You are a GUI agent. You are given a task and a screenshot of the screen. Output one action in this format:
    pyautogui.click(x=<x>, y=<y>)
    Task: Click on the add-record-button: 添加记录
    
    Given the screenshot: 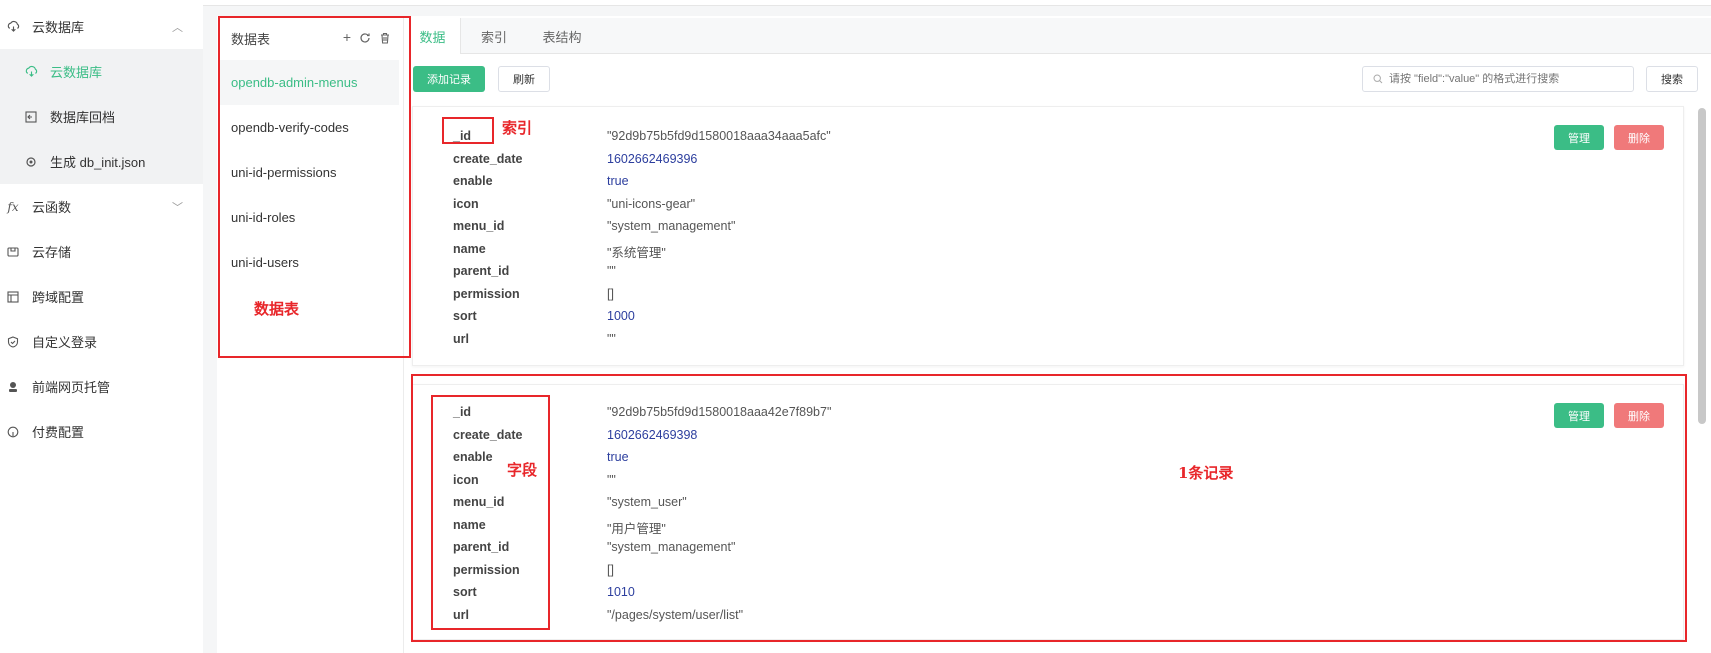 What is the action you would take?
    pyautogui.click(x=449, y=79)
    